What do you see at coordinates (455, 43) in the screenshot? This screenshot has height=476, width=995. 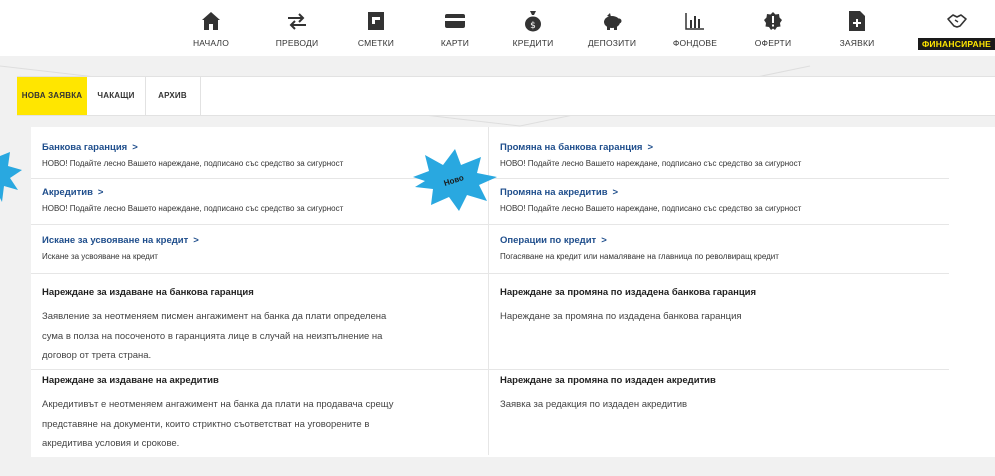 I see `nav-label: КАРТИ` at bounding box center [455, 43].